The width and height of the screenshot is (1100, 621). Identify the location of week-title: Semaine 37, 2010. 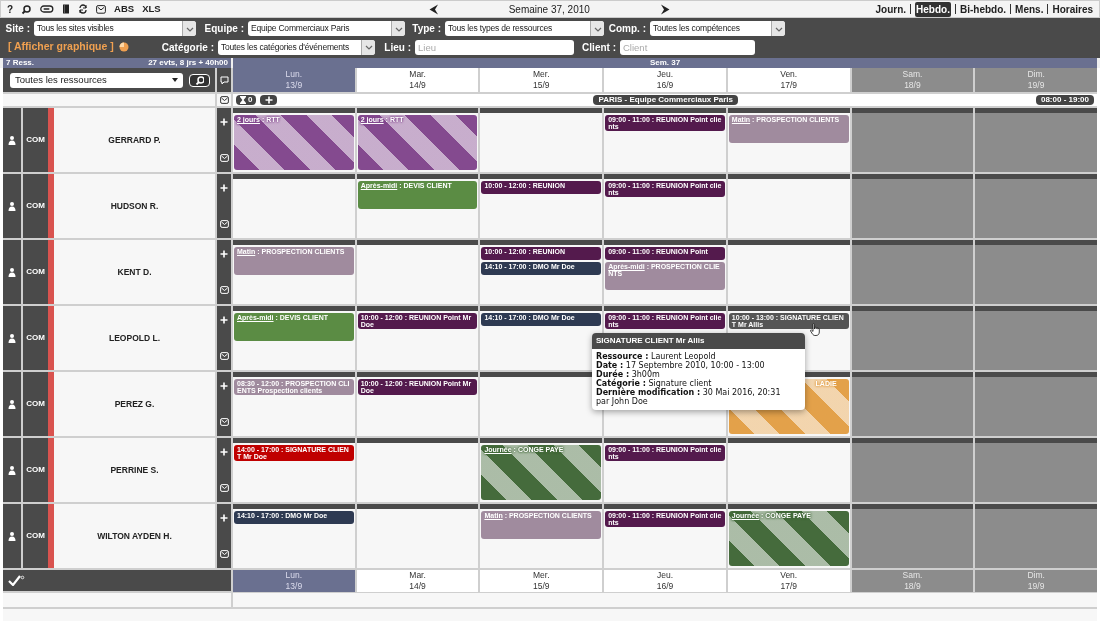
(549, 9).